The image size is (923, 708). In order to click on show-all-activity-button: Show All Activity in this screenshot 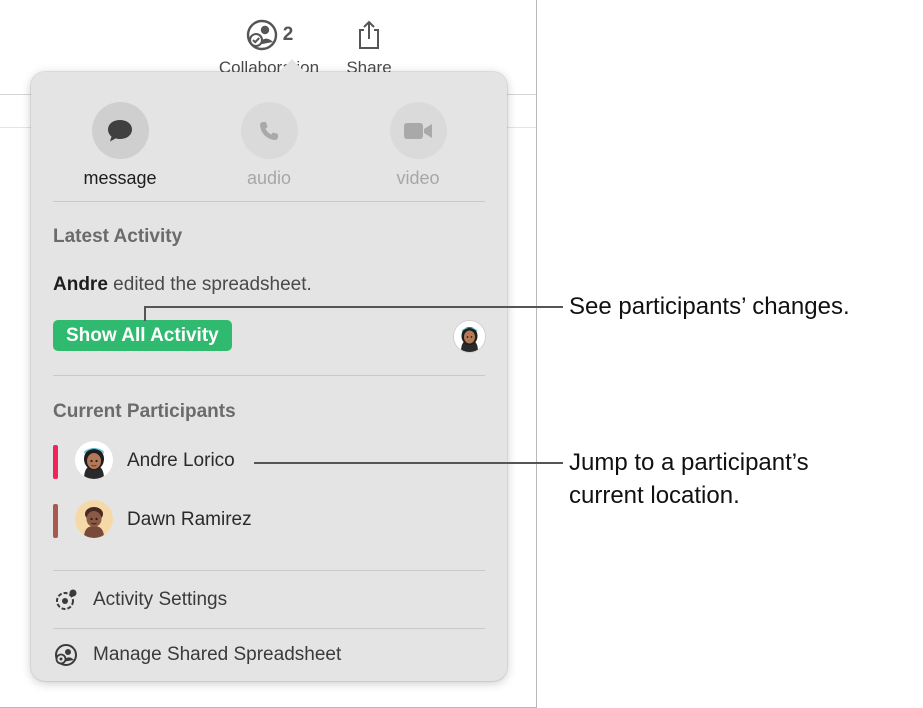, I will do `click(142, 335)`.